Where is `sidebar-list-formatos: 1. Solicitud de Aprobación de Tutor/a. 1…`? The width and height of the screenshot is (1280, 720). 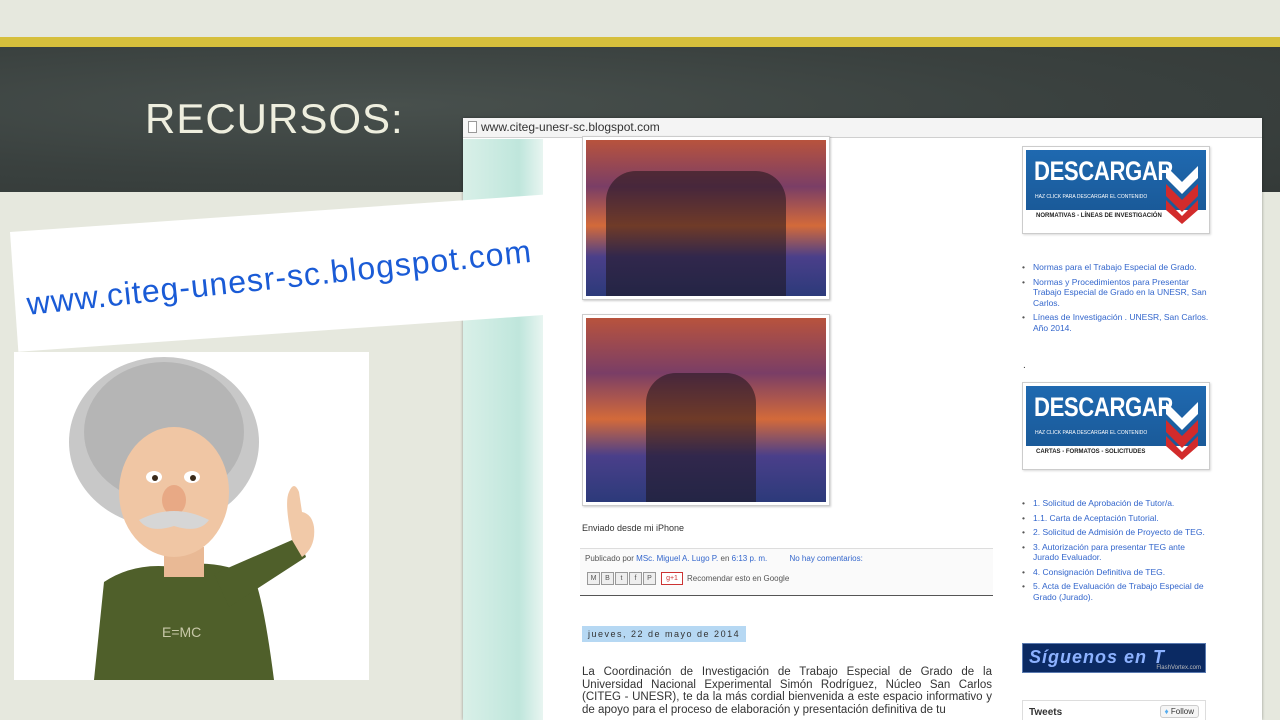
sidebar-list-formatos: 1. Solicitud de Aprobación de Tutor/a. 1… is located at coordinates (1117, 552).